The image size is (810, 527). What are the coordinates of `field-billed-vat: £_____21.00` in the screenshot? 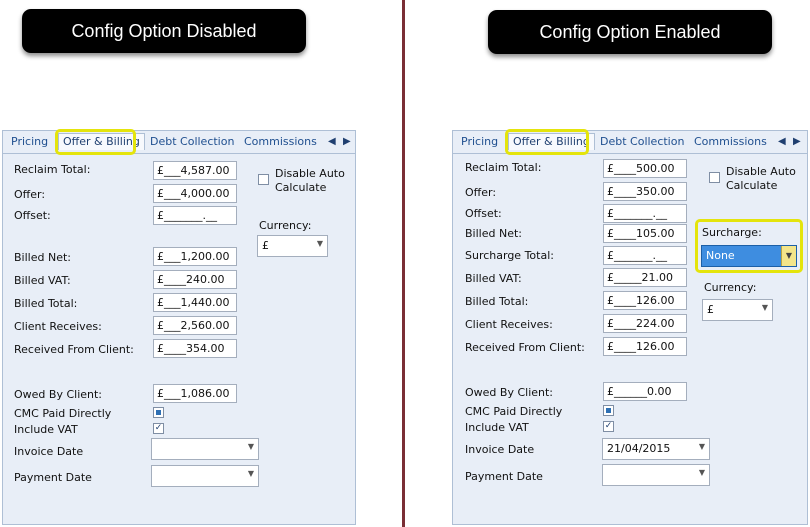 It's located at (645, 277).